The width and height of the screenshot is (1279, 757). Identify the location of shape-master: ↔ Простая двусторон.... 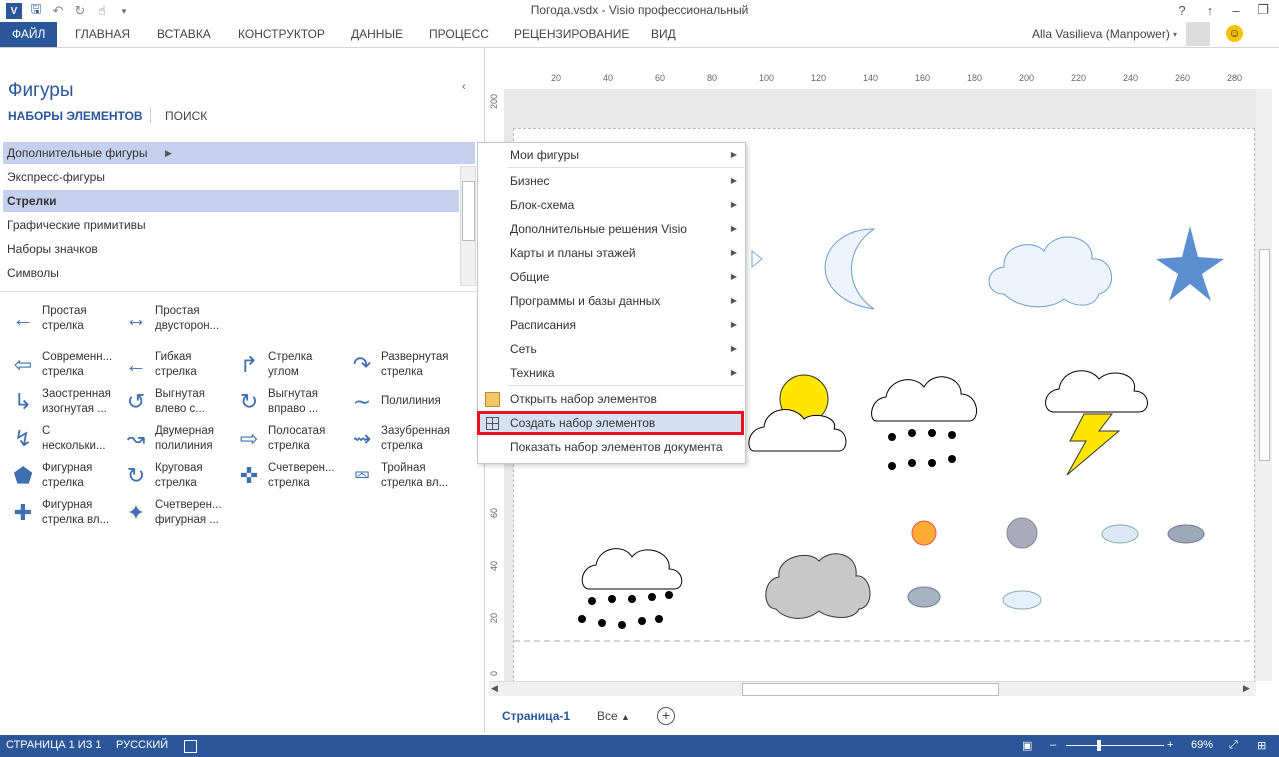
(178, 320).